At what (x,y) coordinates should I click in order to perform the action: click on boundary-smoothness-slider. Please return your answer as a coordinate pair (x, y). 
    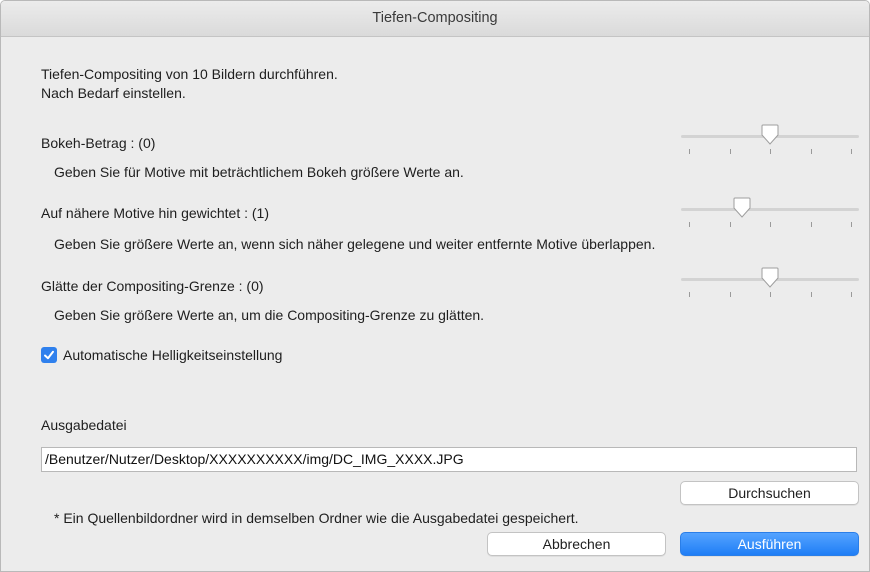
    Looking at the image, I should click on (770, 283).